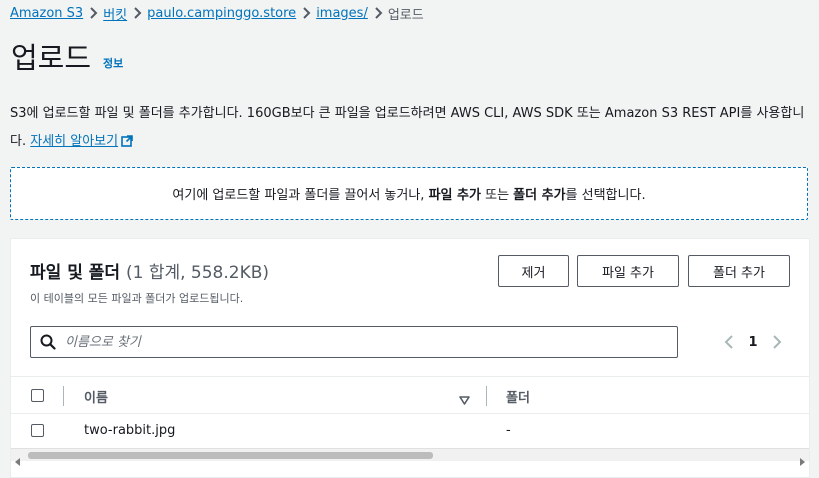  What do you see at coordinates (777, 342) in the screenshot?
I see `next-page-icon` at bounding box center [777, 342].